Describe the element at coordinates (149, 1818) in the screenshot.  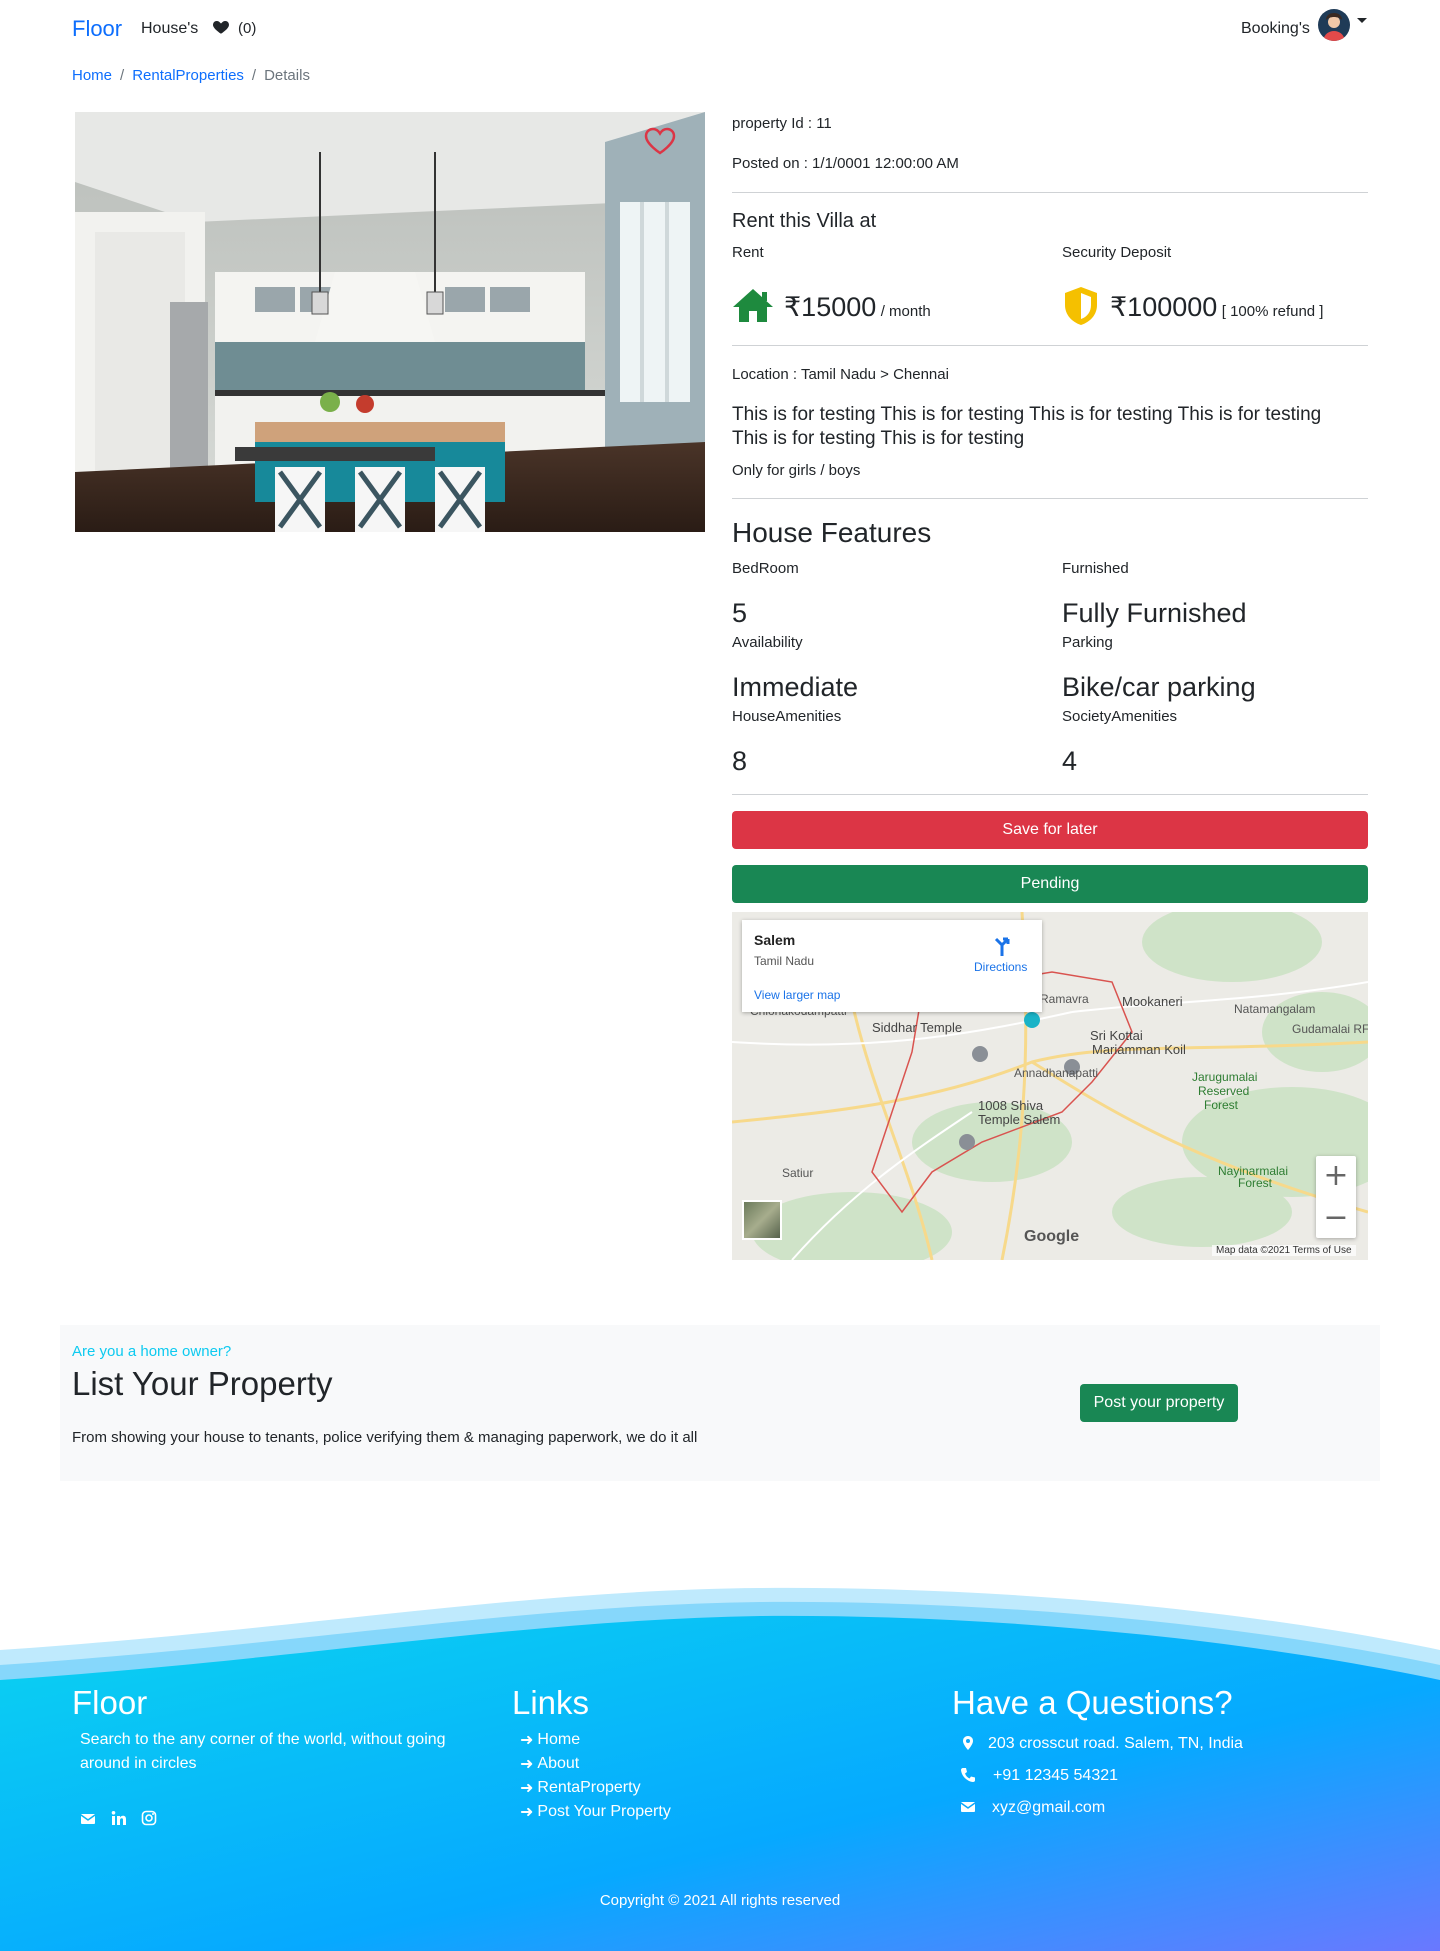
I see `instagram-icon` at that location.